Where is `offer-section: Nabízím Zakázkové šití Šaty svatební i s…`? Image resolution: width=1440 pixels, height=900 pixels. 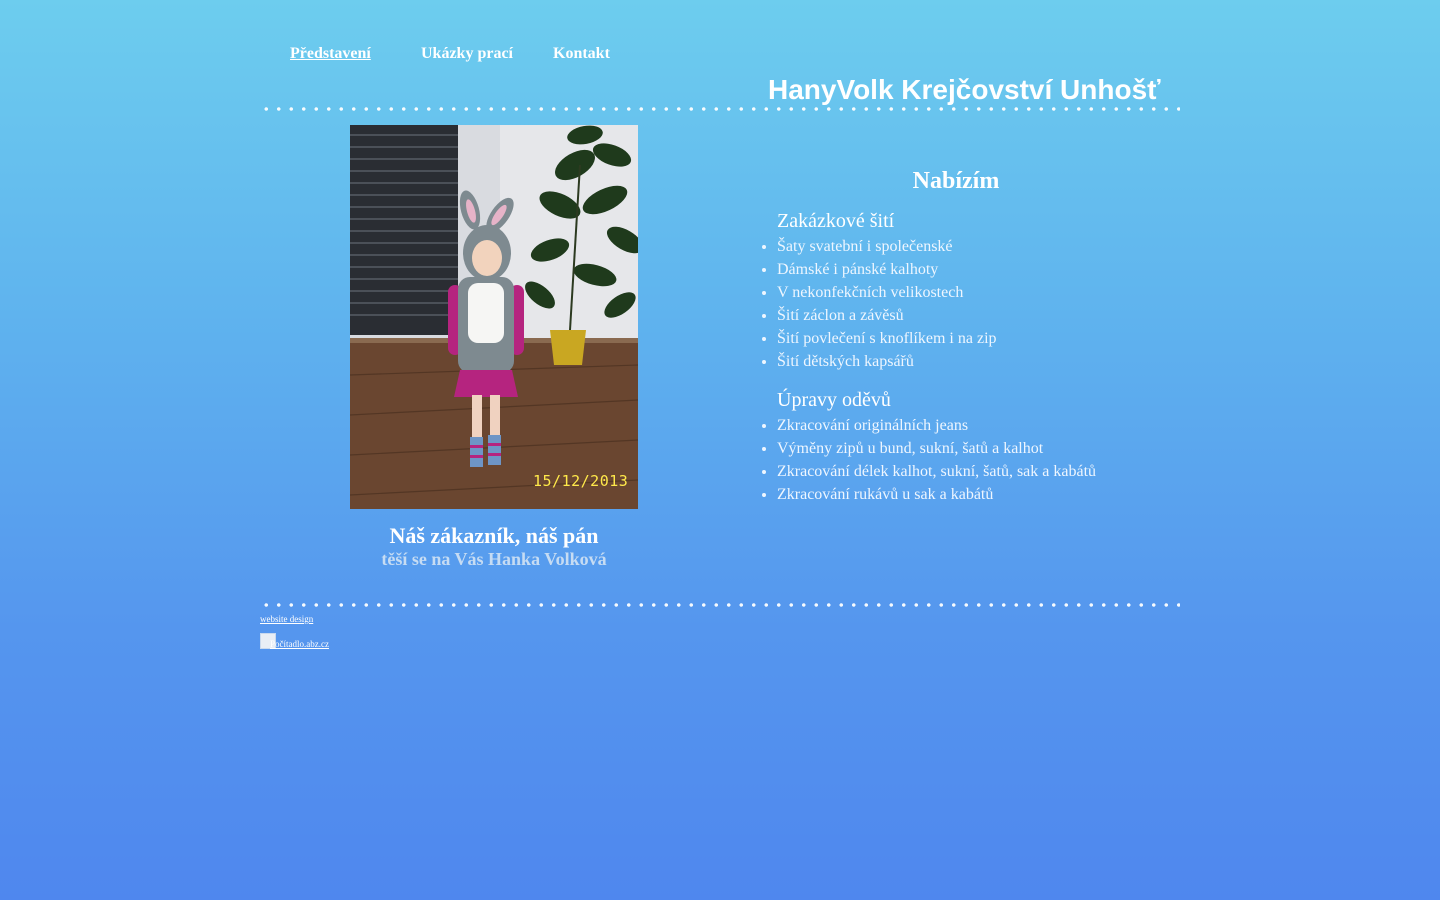 offer-section: Nabízím Zakázkové šití Šaty svatební i s… is located at coordinates (960, 337).